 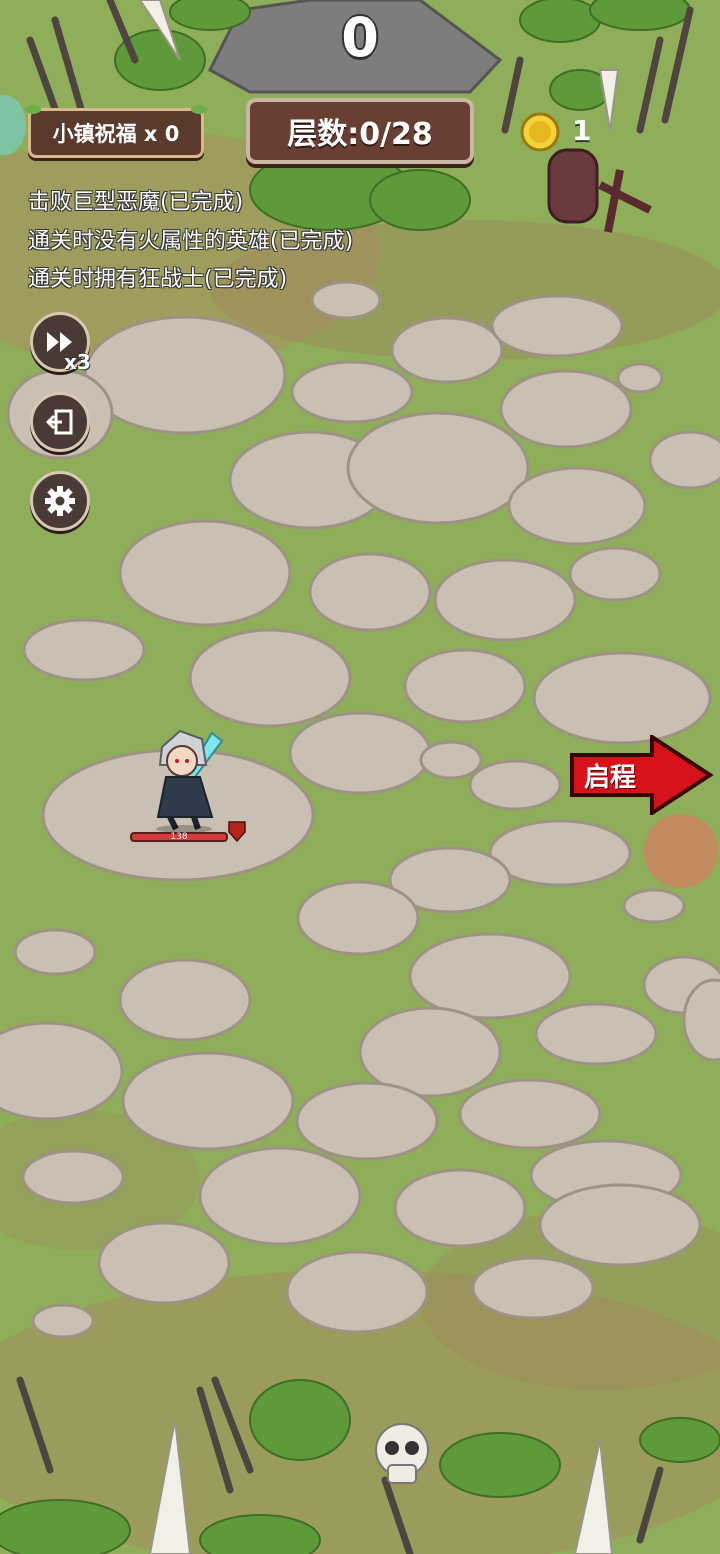 I want to click on hero-hp-value: 138, so click(x=179, y=837).